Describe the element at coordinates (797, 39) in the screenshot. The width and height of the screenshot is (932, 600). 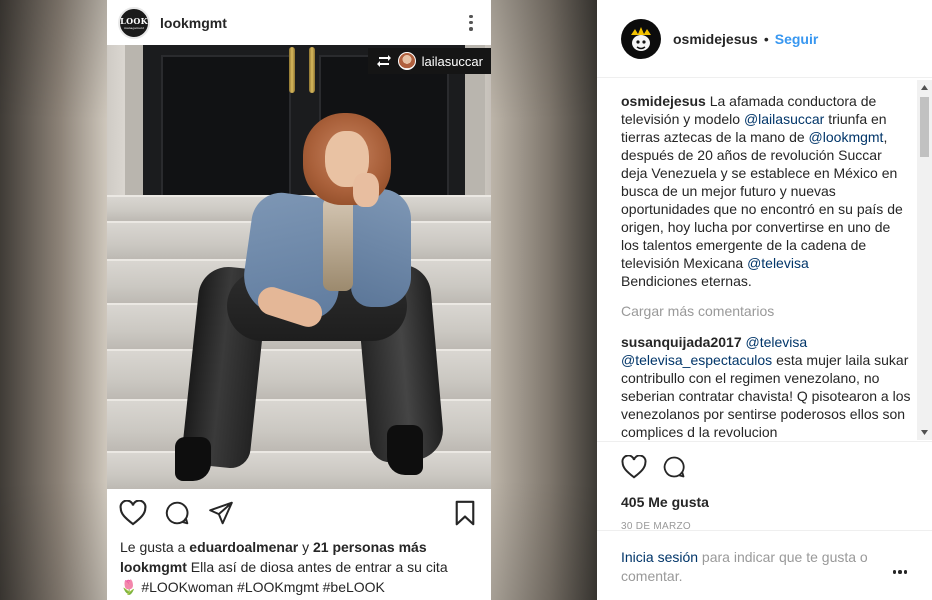
I see `follow-button: Seguir` at that location.